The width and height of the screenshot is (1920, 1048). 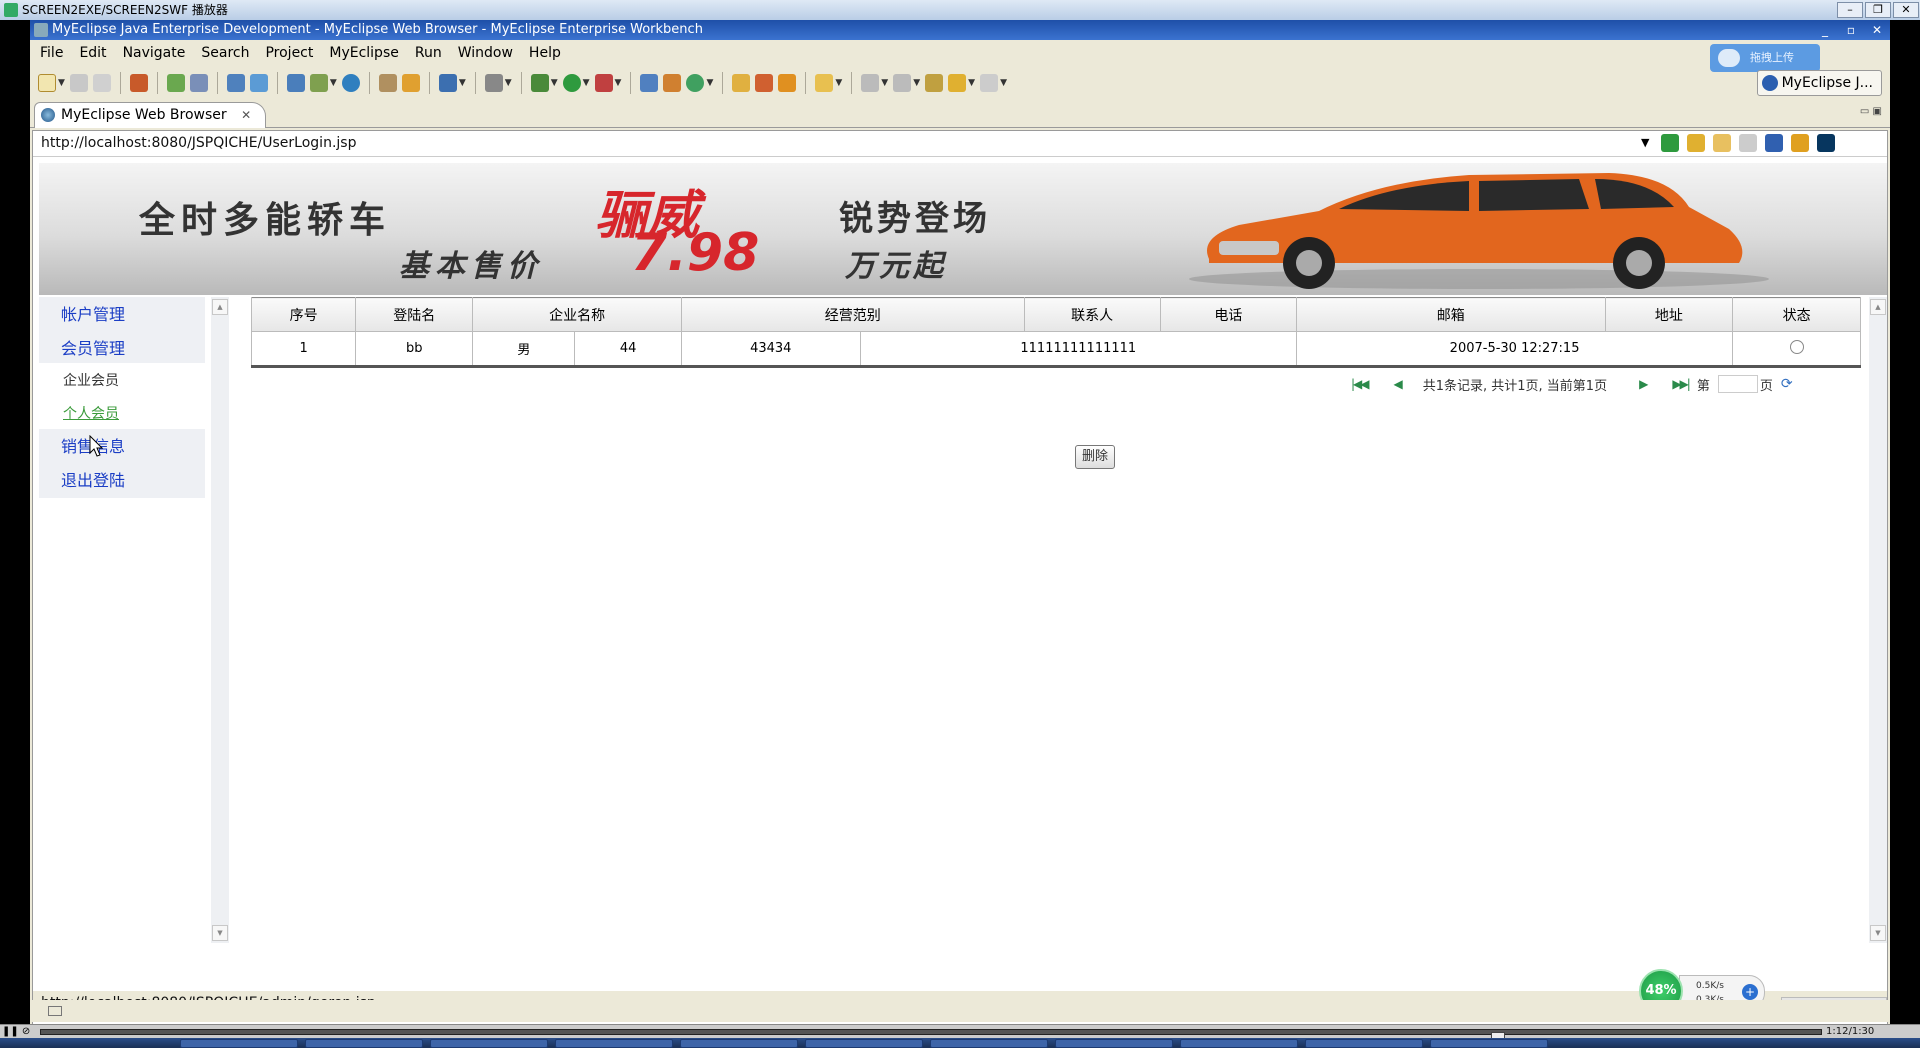 What do you see at coordinates (1826, 143) in the screenshot?
I see `view-source-icon` at bounding box center [1826, 143].